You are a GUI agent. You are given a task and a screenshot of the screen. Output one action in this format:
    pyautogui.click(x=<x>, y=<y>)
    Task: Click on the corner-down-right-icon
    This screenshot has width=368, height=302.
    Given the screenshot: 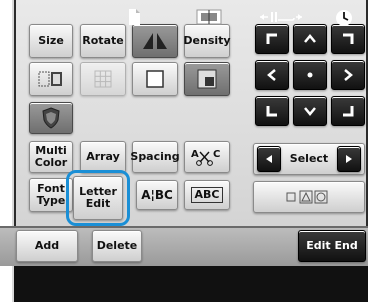 What is the action you would take?
    pyautogui.click(x=348, y=111)
    